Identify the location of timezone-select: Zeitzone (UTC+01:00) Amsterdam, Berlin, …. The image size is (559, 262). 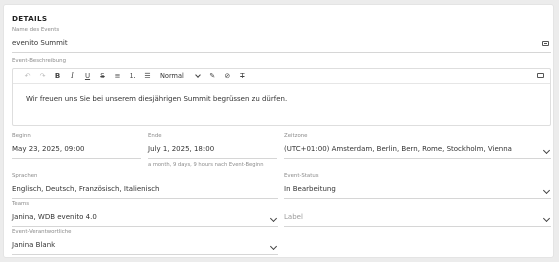
(417, 146).